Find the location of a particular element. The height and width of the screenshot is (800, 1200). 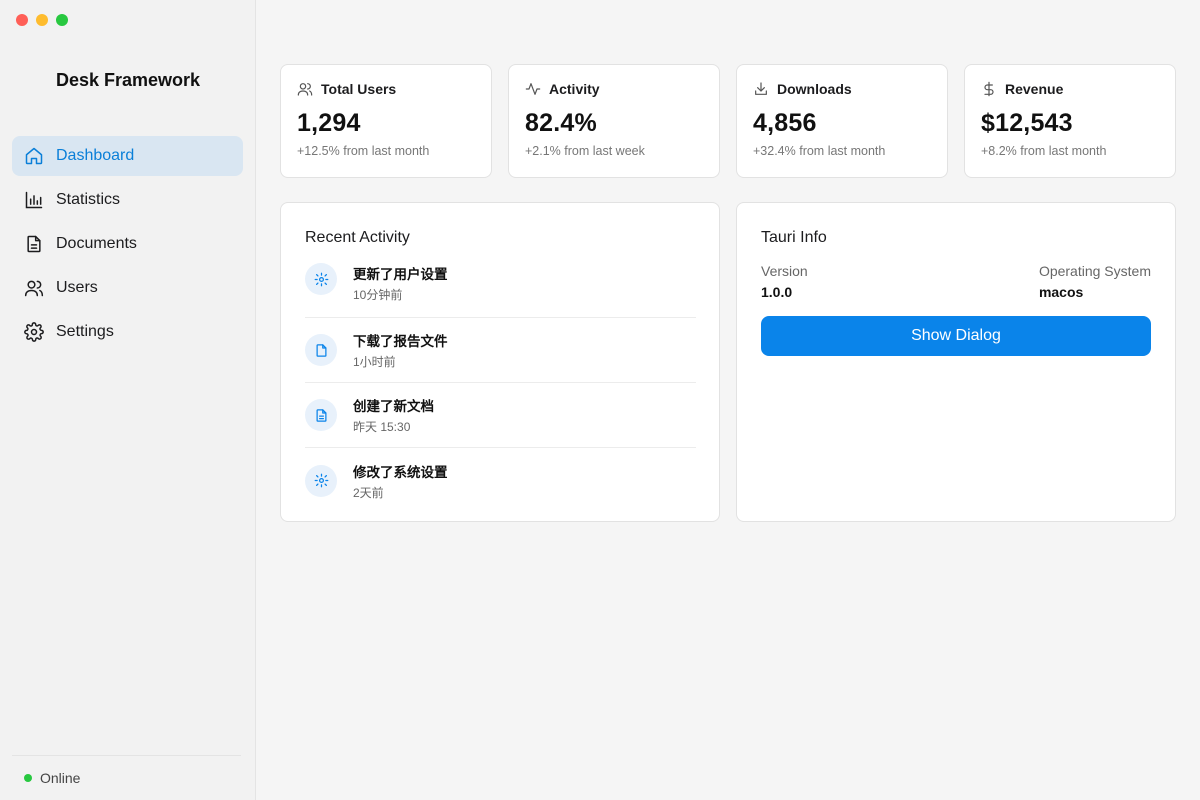

sidebar-item-label: Dashboard is located at coordinates (95, 155).